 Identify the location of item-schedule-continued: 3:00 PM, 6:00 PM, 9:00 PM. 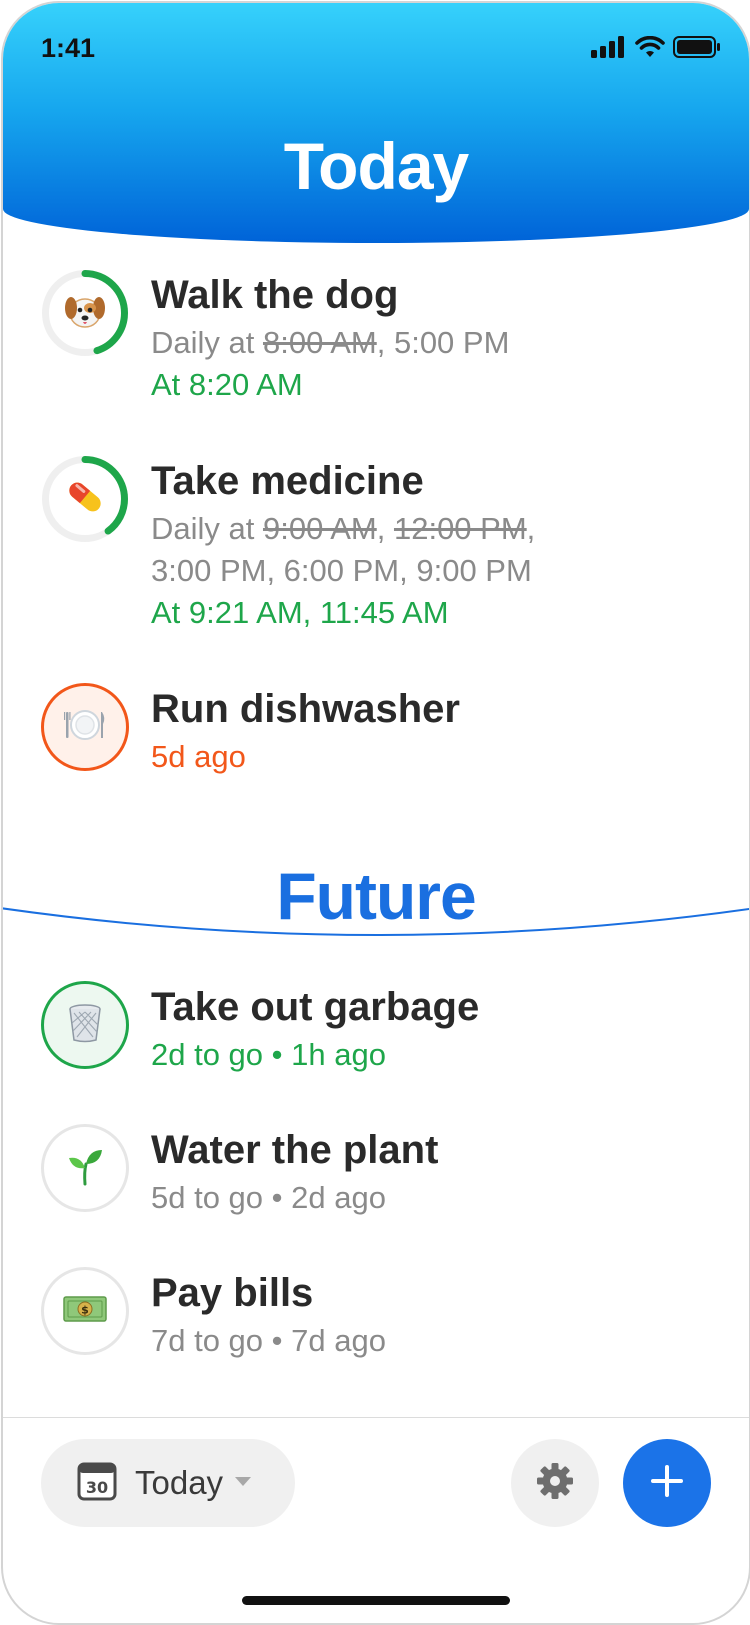
(341, 570).